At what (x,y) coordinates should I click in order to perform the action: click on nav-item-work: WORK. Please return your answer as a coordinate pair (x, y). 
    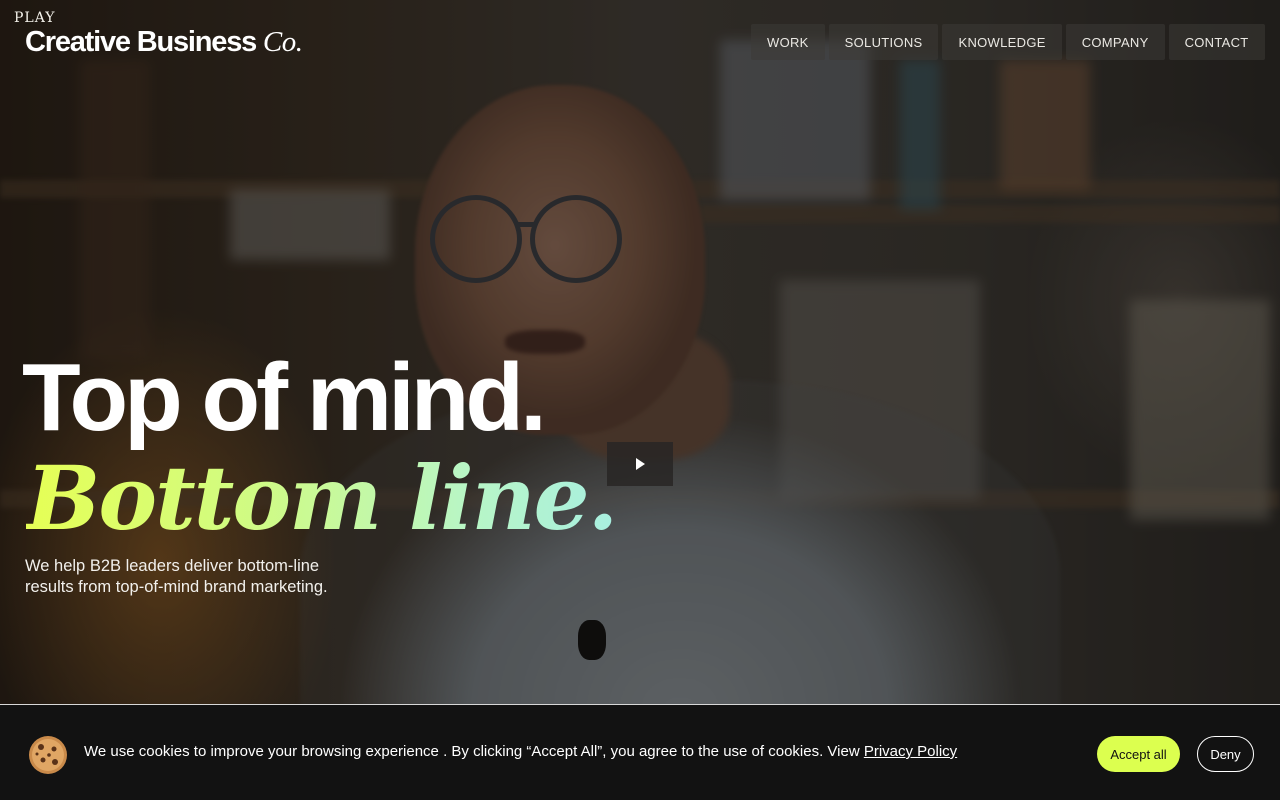
    Looking at the image, I should click on (788, 42).